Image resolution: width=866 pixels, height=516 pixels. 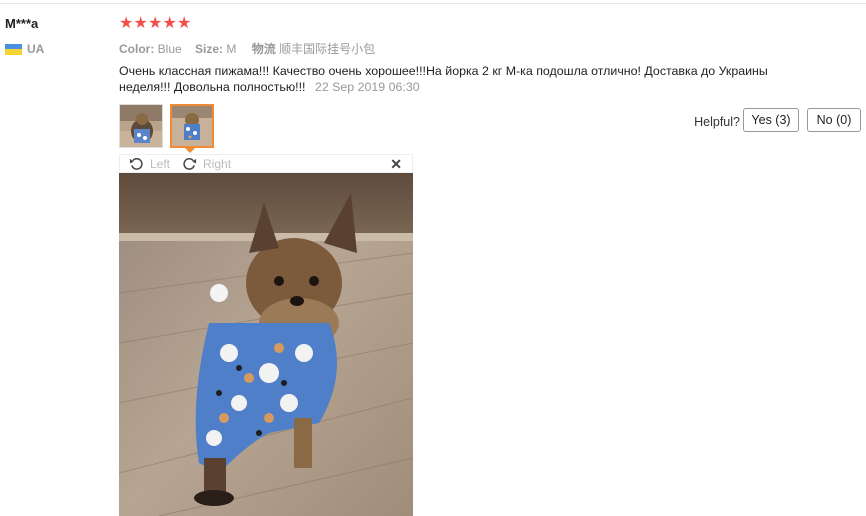 I want to click on country-code: UA, so click(x=36, y=49).